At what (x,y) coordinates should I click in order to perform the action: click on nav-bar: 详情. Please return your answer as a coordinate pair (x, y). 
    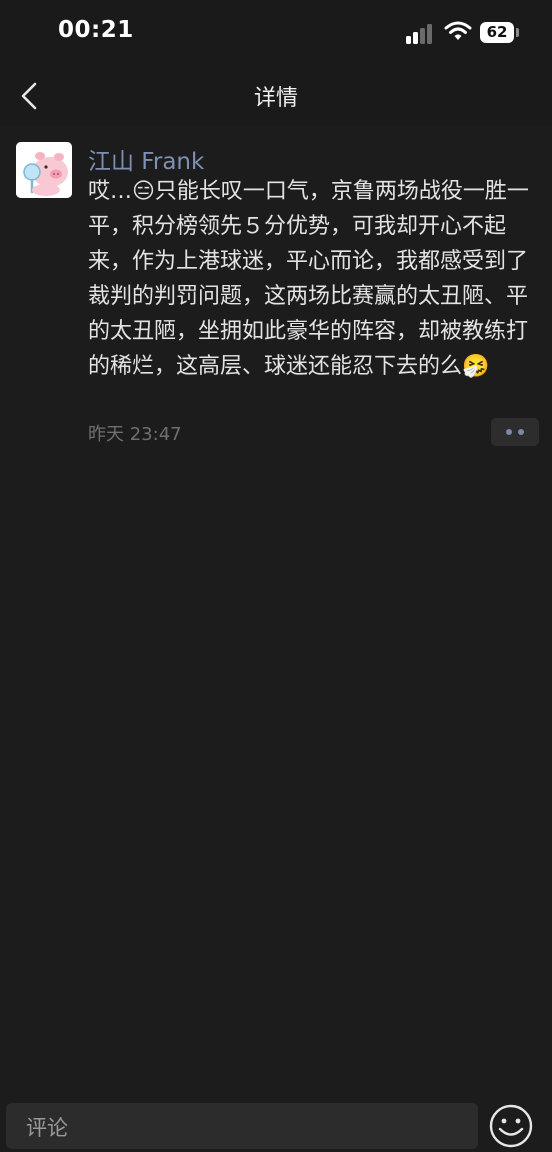
    Looking at the image, I should click on (276, 95).